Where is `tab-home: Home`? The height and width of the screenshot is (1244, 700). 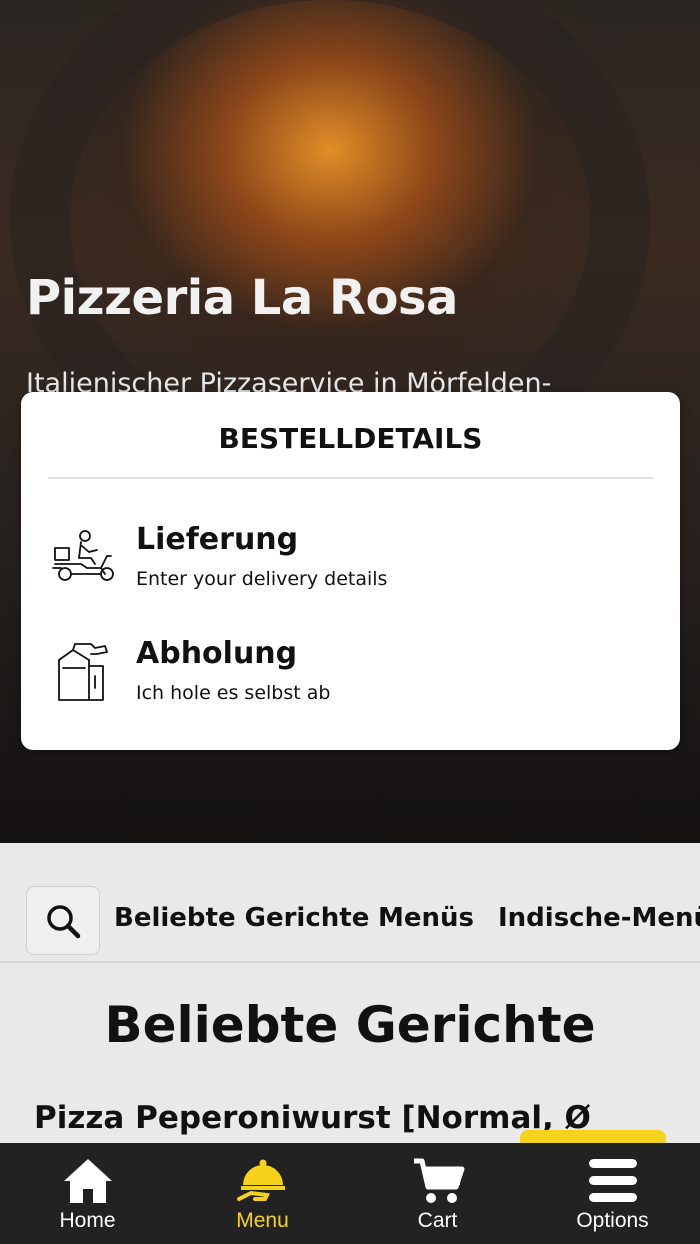 tab-home: Home is located at coordinates (87, 1193).